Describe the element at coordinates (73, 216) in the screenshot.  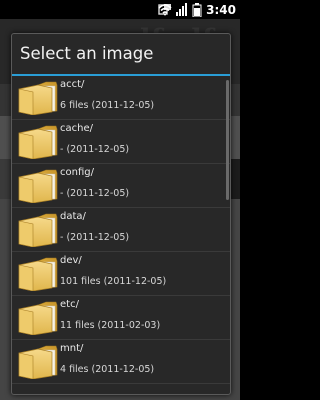
I see `item-name: data/` at that location.